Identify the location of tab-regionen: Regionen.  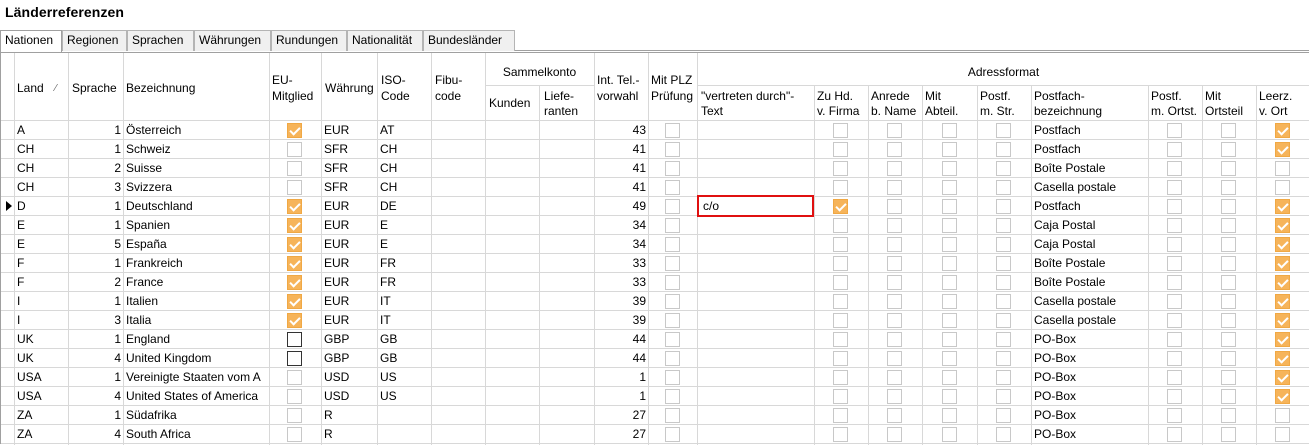
(94, 40).